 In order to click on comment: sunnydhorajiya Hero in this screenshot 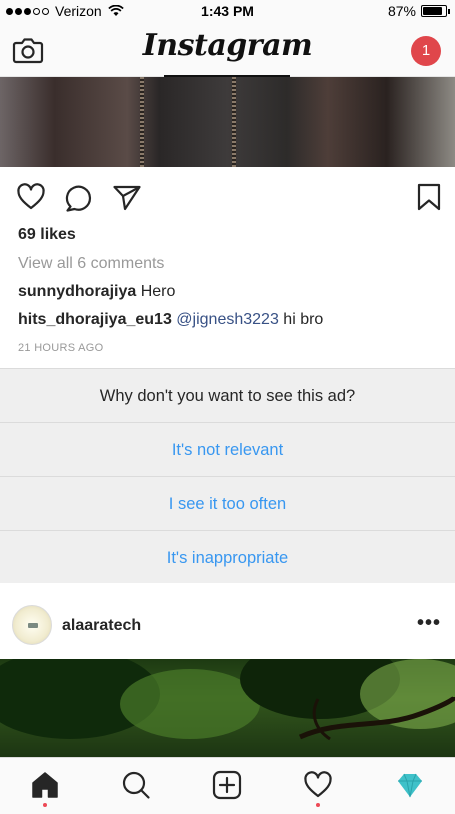, I will do `click(96, 292)`.